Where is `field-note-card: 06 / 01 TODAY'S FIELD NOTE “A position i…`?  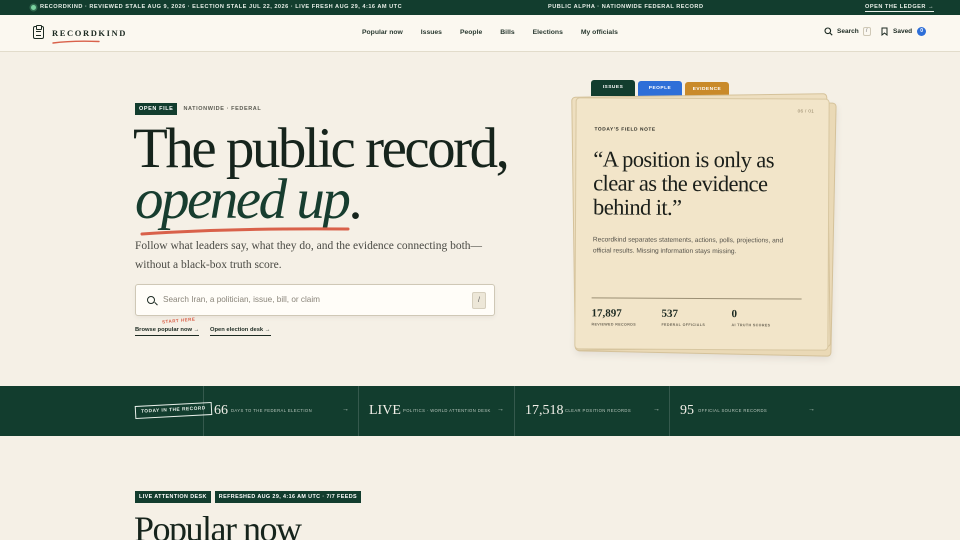 field-note-card: 06 / 01 TODAY'S FIELD NOTE “A position i… is located at coordinates (702, 224).